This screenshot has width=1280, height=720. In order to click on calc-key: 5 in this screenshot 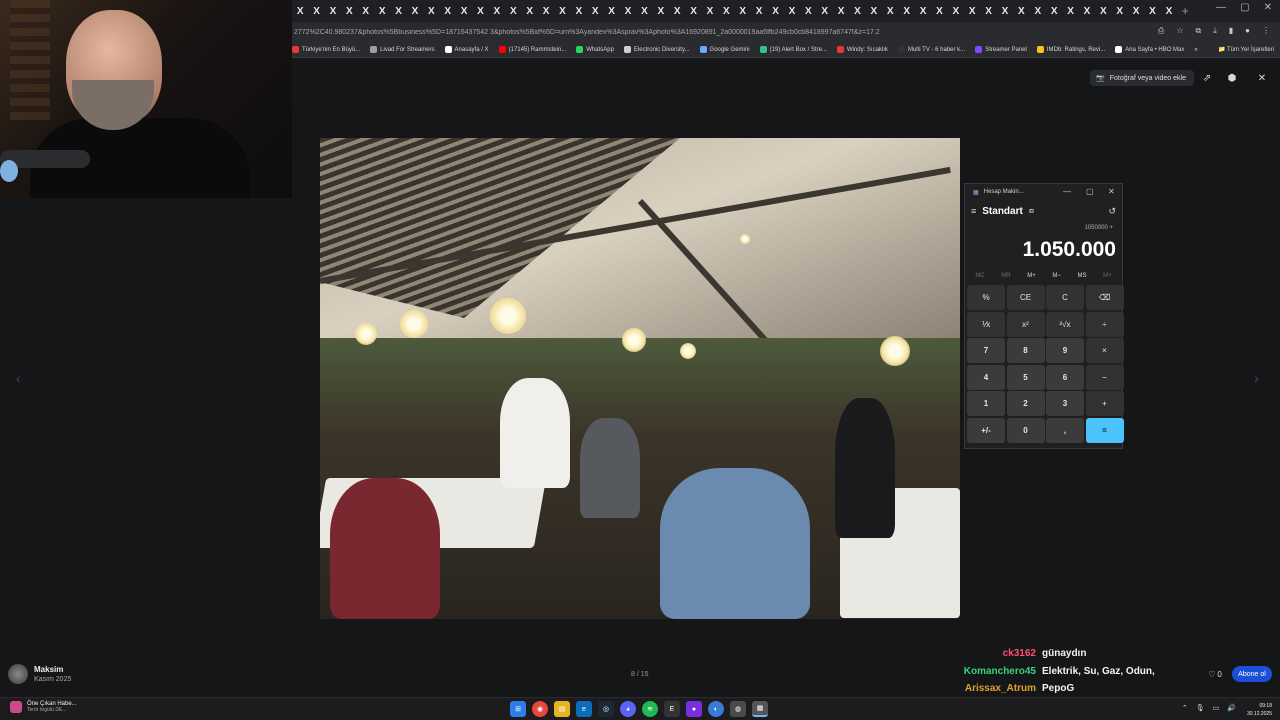, I will do `click(1025, 377)`.